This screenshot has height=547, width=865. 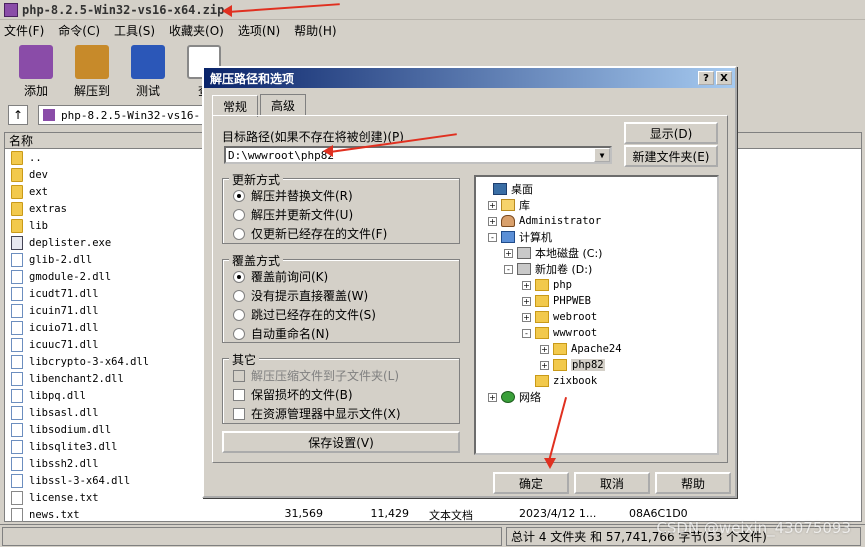 I want to click on tree-node-label: 网络, so click(x=530, y=397).